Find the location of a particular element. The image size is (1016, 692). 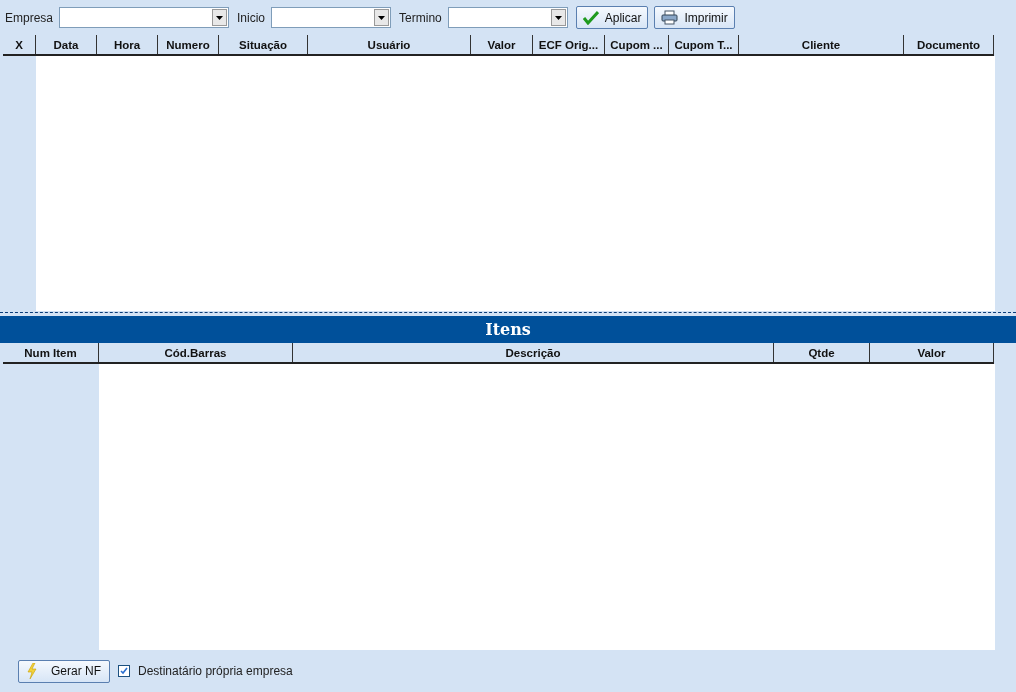

lightning-icon is located at coordinates (32, 671).